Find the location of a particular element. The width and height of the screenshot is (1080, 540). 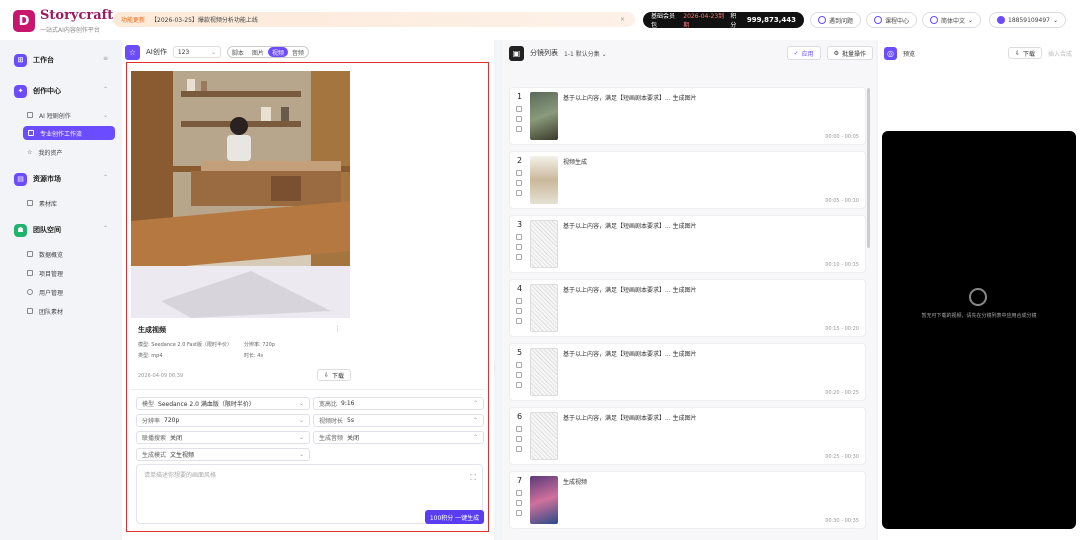

resolution-select: 分辨率 720p ⌄ is located at coordinates (223, 420).